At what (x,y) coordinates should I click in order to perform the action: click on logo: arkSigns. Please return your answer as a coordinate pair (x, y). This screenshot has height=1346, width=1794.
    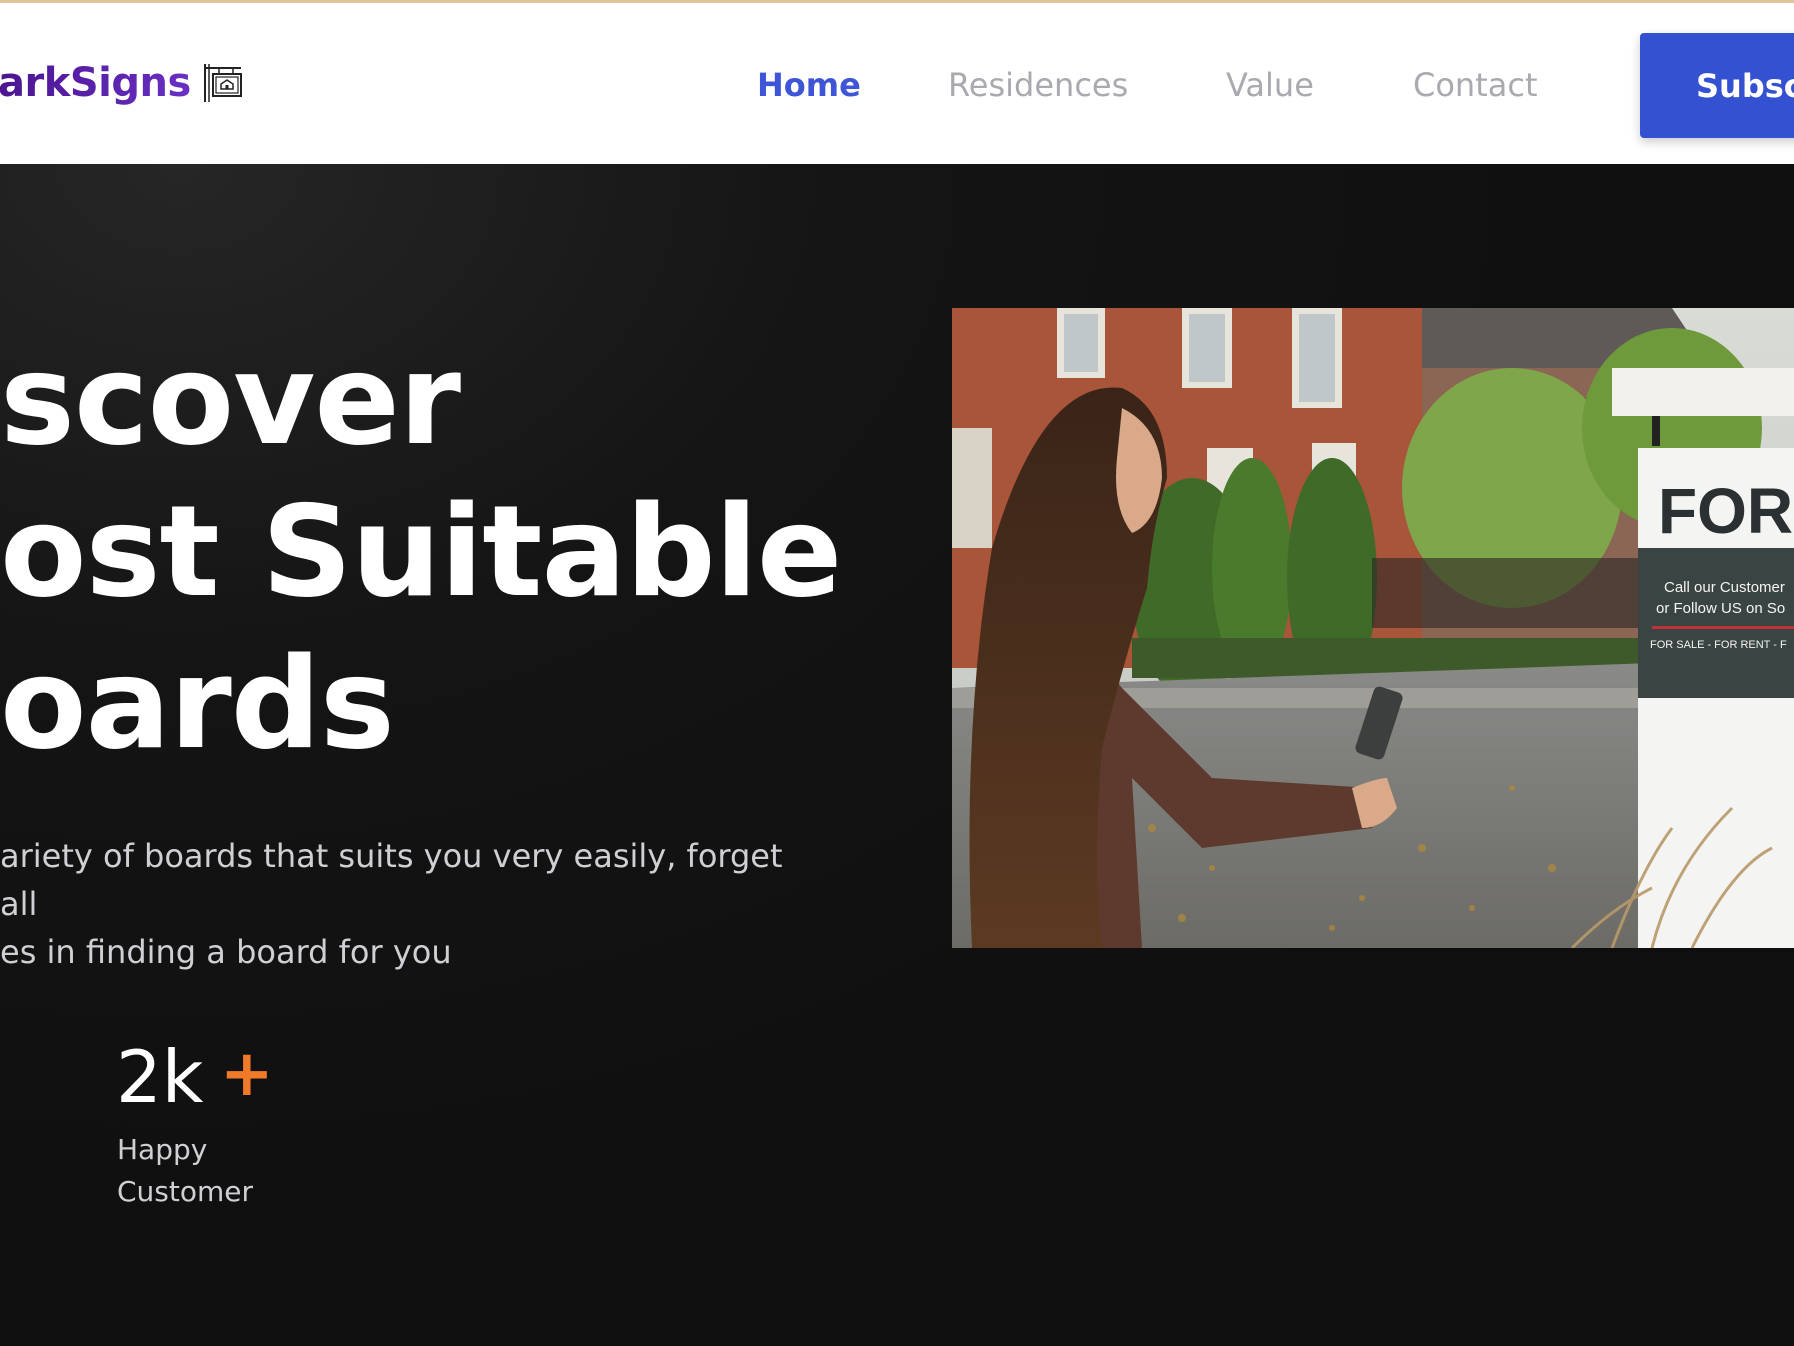
    Looking at the image, I should click on (121, 83).